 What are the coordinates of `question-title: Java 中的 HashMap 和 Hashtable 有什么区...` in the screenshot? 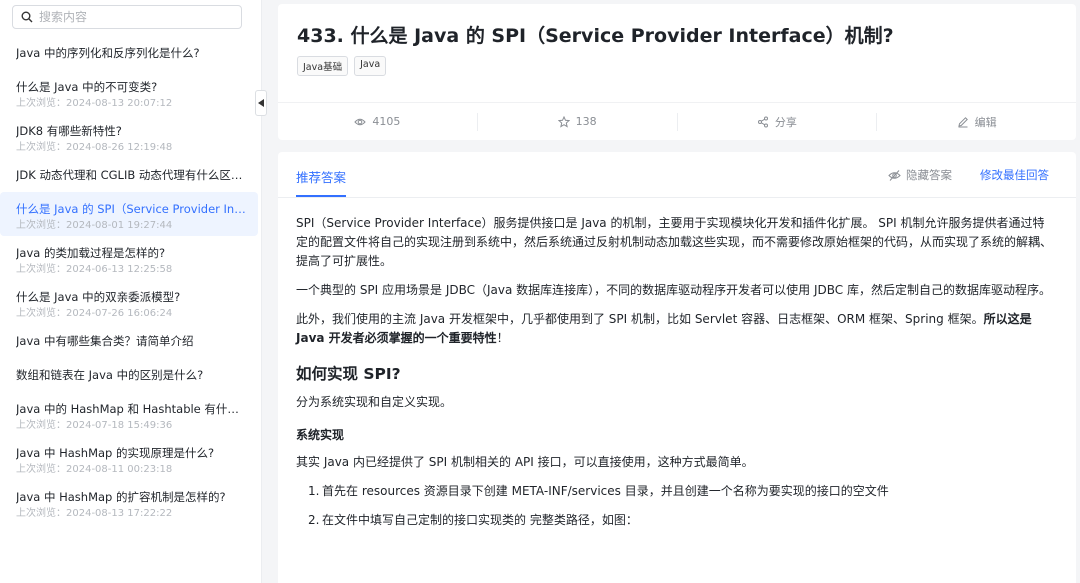 It's located at (132, 409).